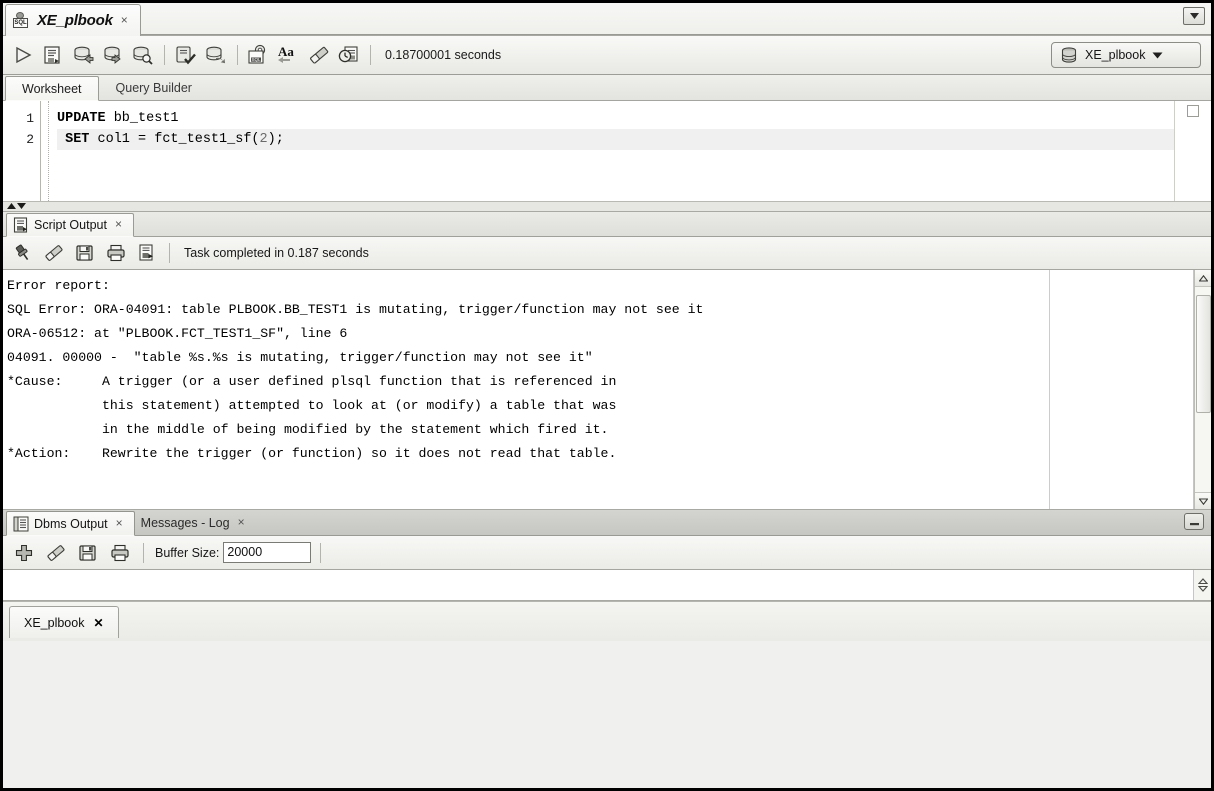 The height and width of the screenshot is (791, 1214). Describe the element at coordinates (169, 253) in the screenshot. I see `panel-toolbar-separator` at that location.